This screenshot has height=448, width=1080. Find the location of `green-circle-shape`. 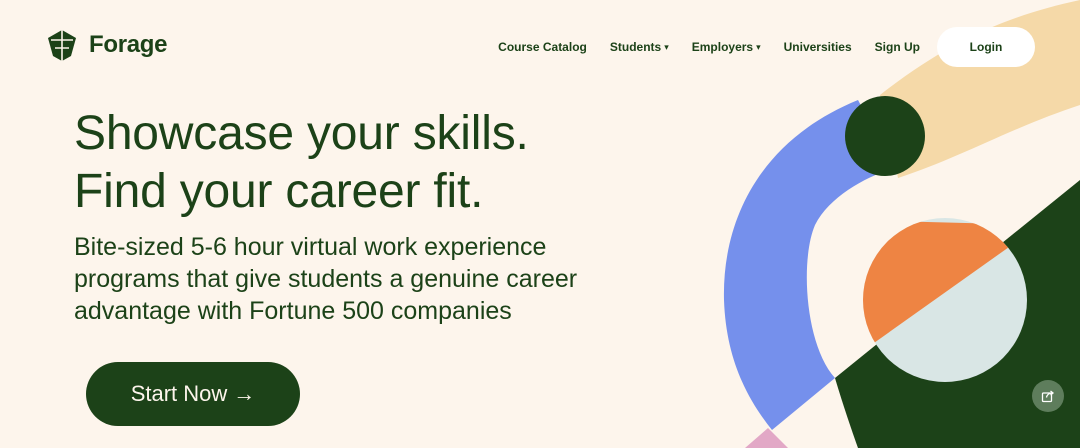

green-circle-shape is located at coordinates (885, 136).